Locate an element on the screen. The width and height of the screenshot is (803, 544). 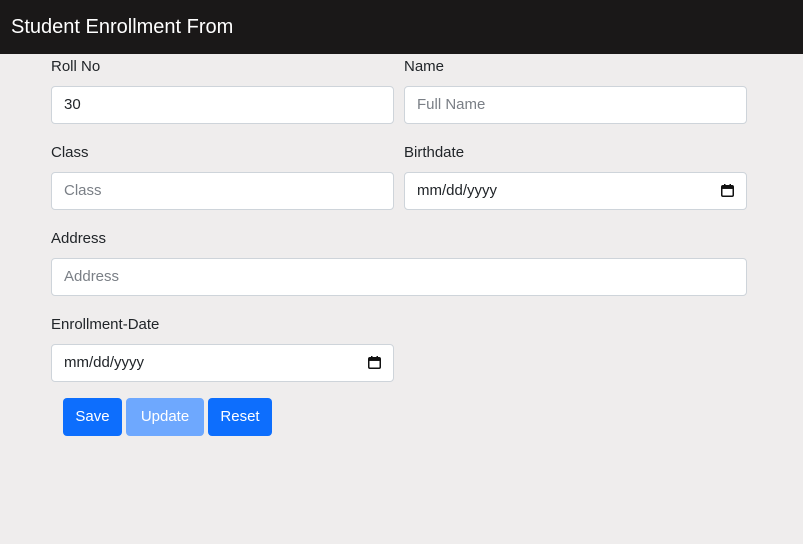
navbar: Student Enrollment From is located at coordinates (401, 27).